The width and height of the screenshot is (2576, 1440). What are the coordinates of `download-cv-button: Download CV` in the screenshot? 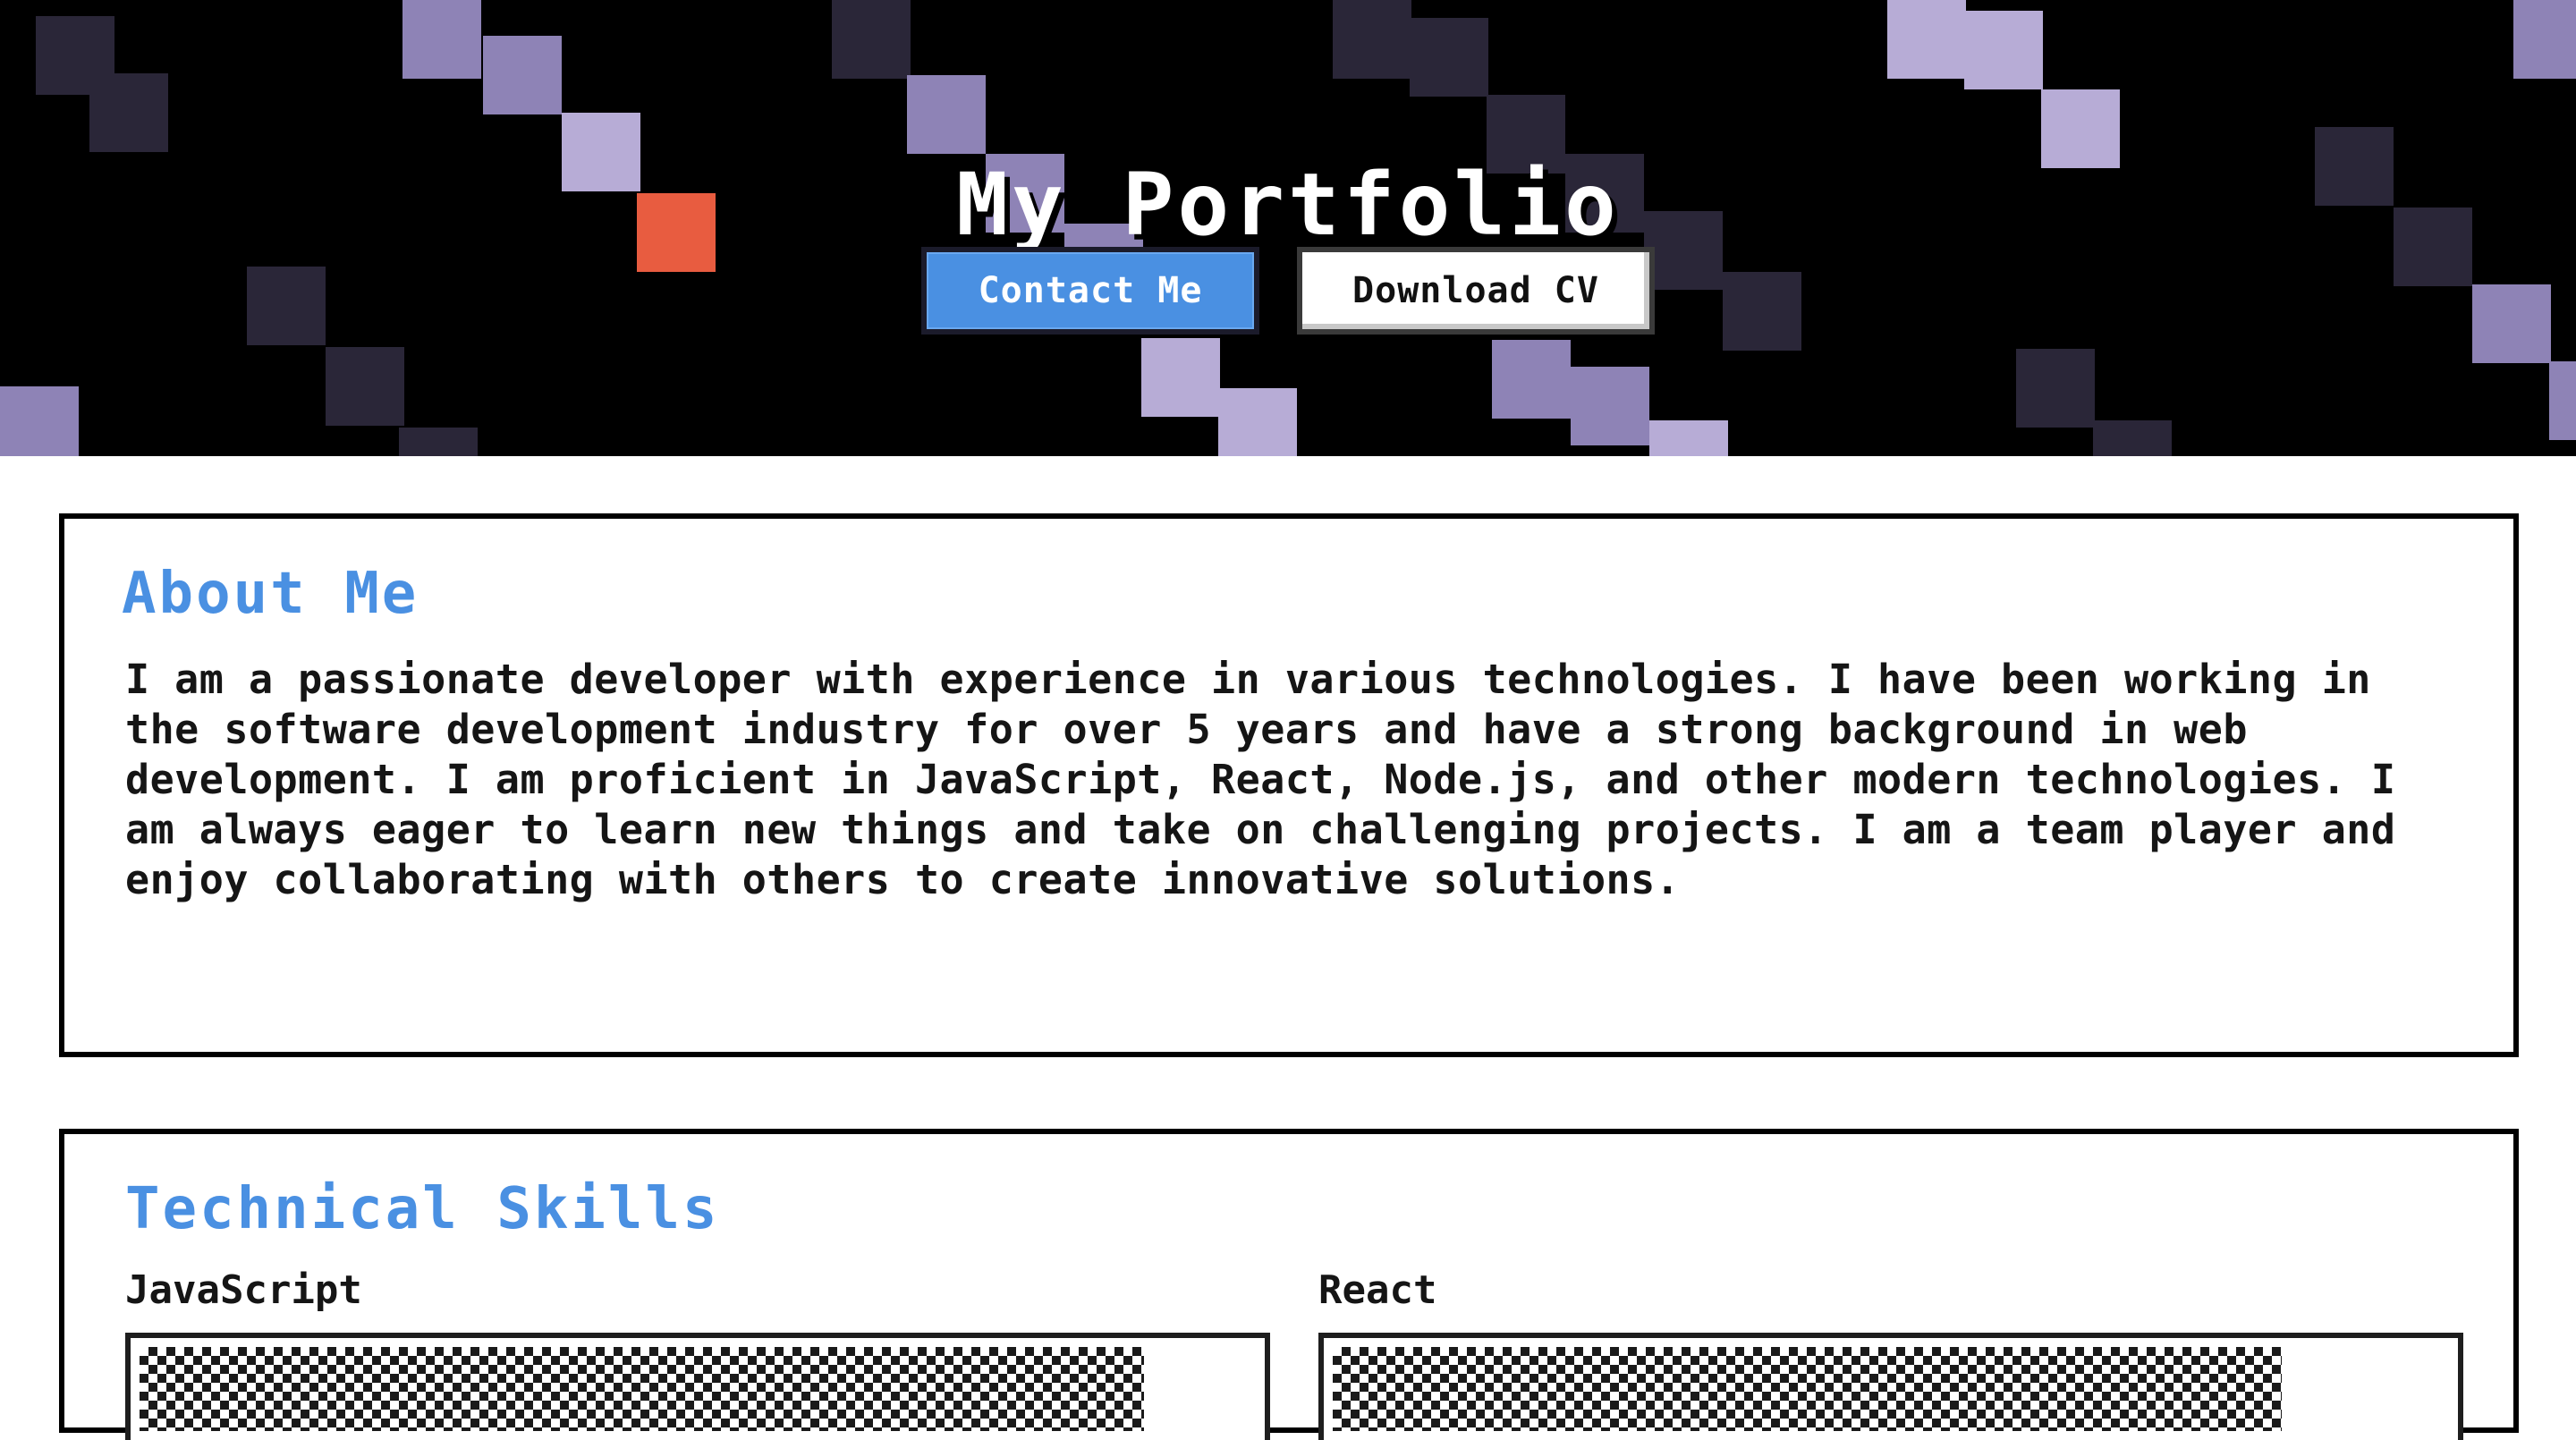 It's located at (1476, 291).